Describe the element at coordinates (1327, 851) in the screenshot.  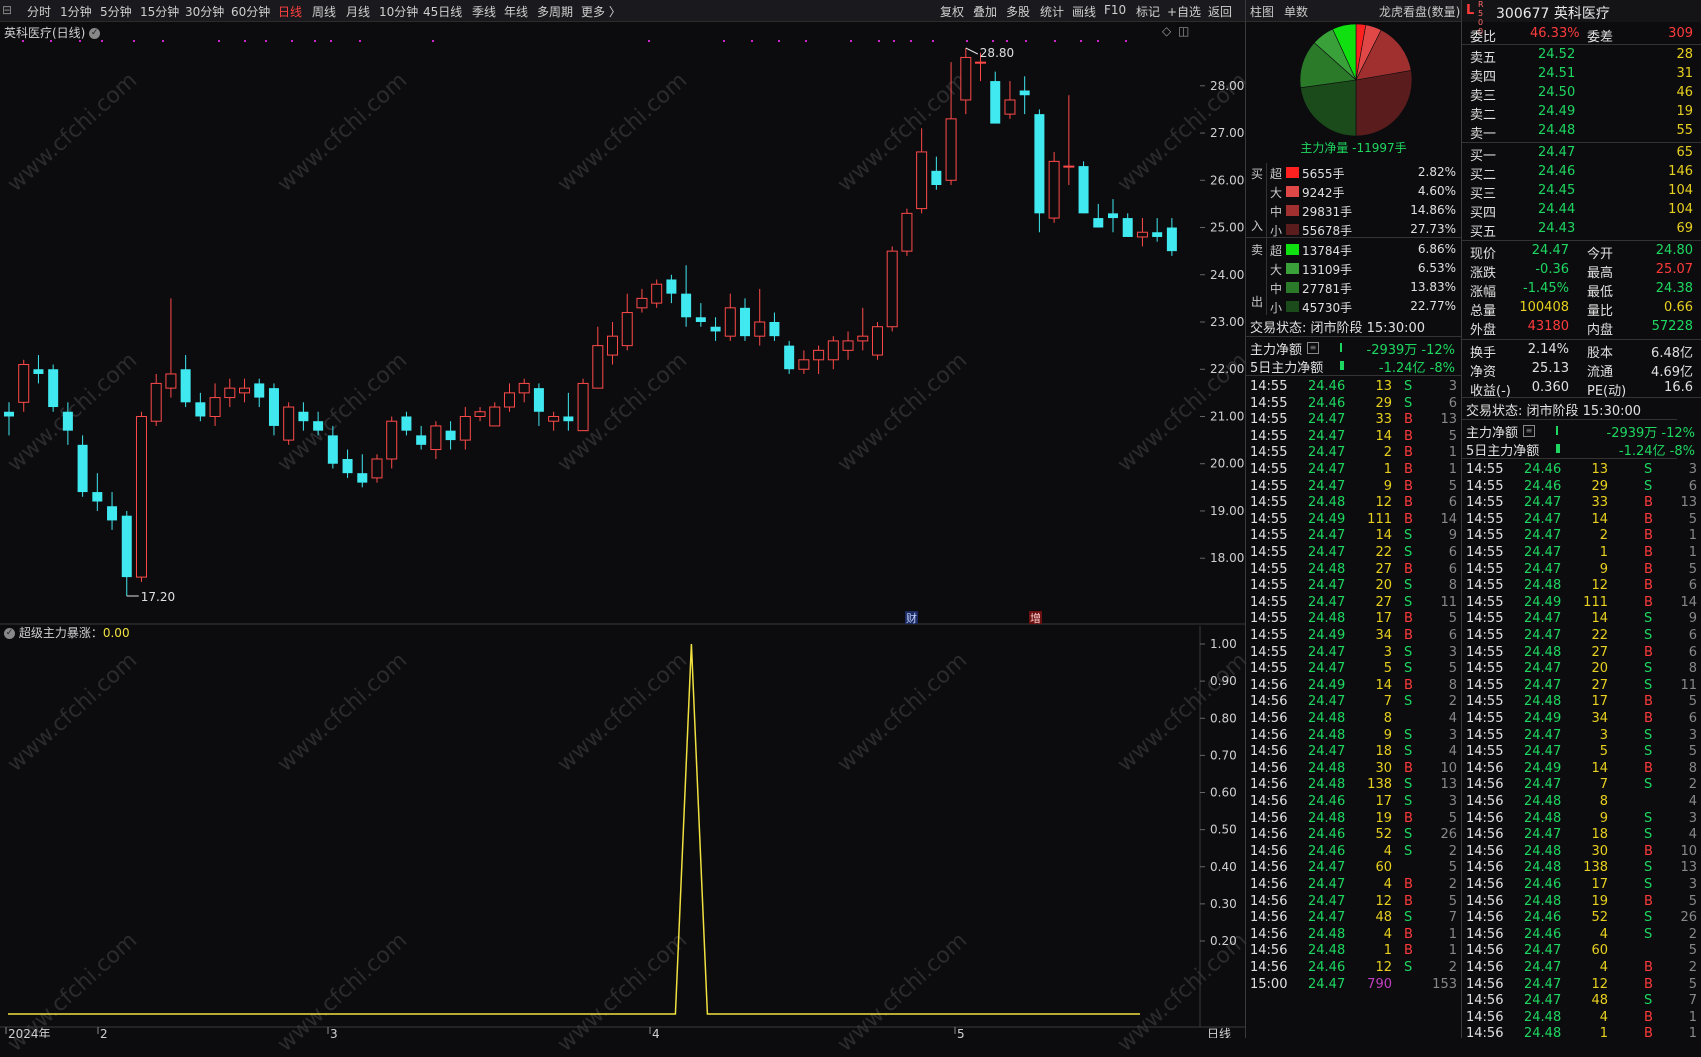
I see `tick-price: 24.46` at that location.